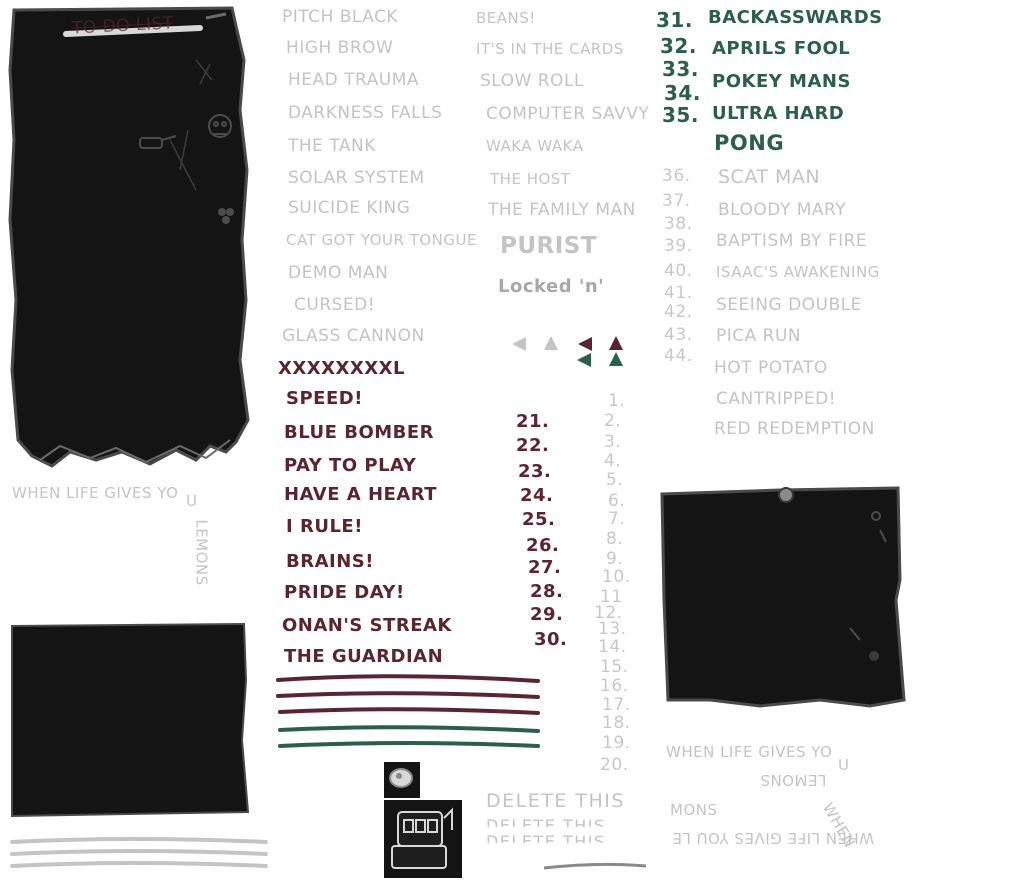 This screenshot has height=880, width=1024. What do you see at coordinates (551, 639) in the screenshot?
I see `list-number: 30.` at bounding box center [551, 639].